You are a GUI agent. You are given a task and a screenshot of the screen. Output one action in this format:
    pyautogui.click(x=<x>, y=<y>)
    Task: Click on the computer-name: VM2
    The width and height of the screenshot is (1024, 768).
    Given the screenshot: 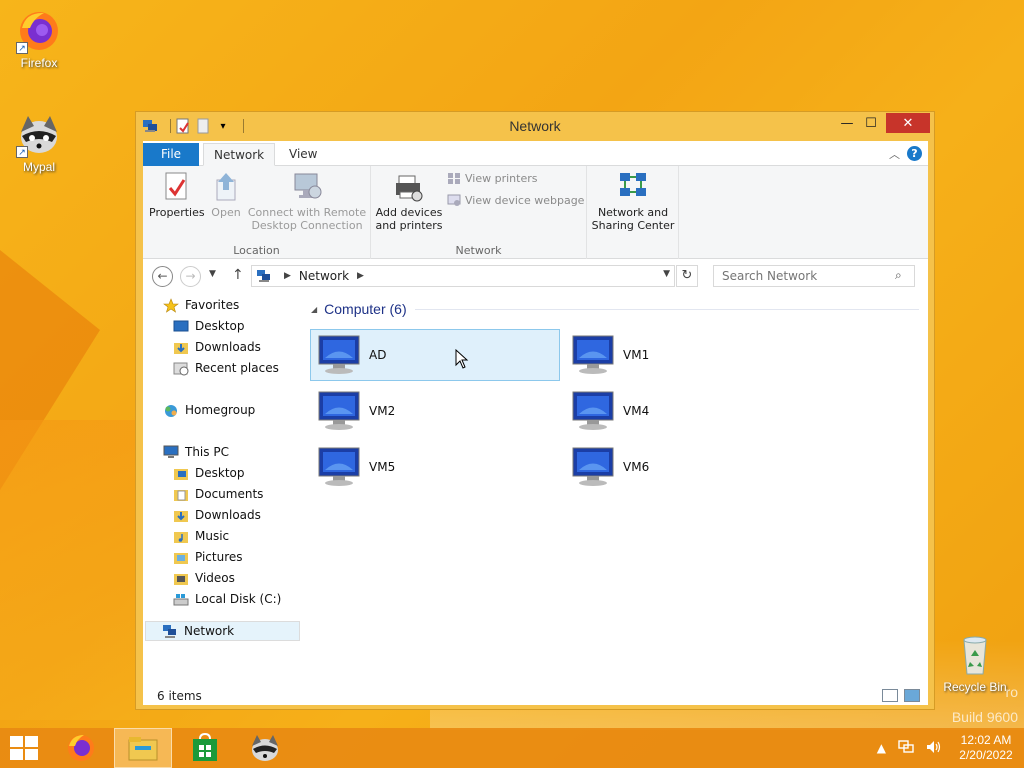 What is the action you would take?
    pyautogui.click(x=382, y=411)
    